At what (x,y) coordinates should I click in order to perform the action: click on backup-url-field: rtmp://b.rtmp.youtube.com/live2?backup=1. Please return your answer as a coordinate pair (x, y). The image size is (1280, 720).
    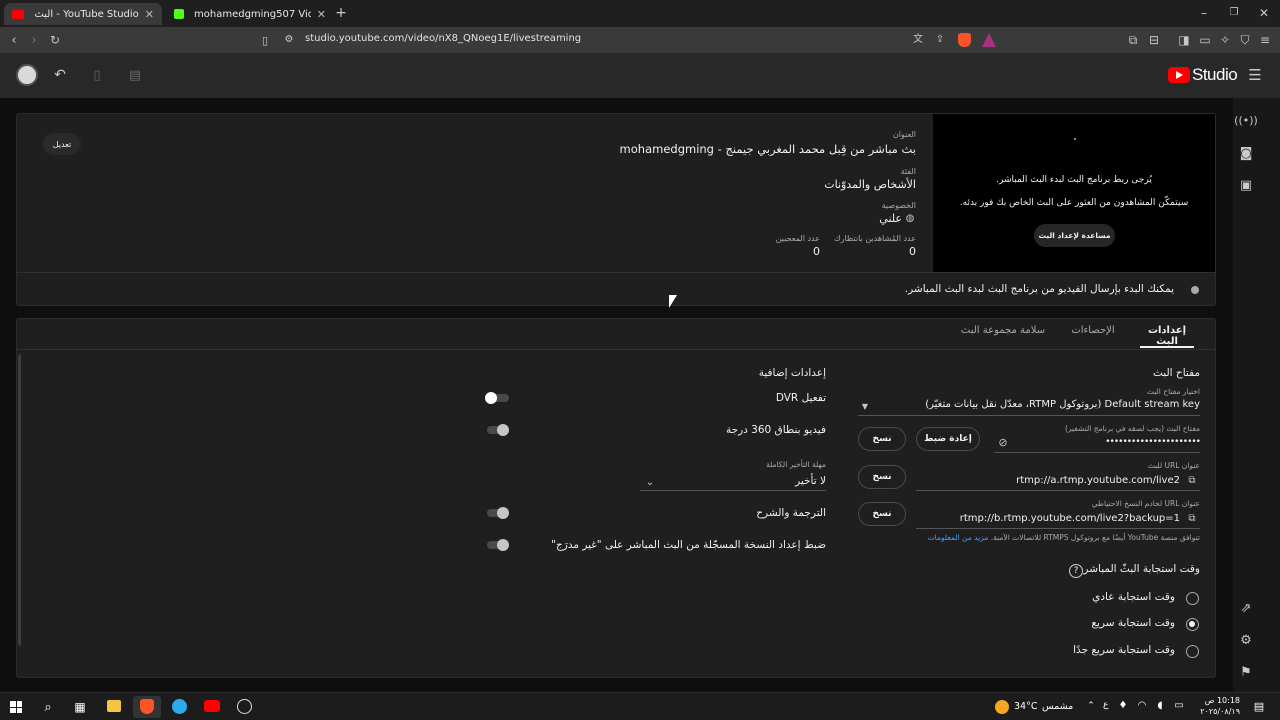
    Looking at the image, I should click on (1060, 518).